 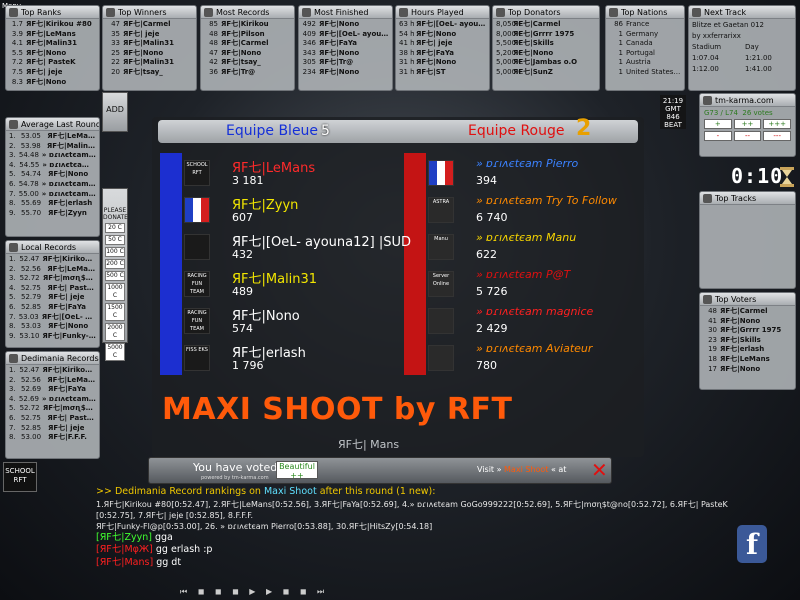 I want to click on panel-title: Top Nations, so click(x=644, y=12).